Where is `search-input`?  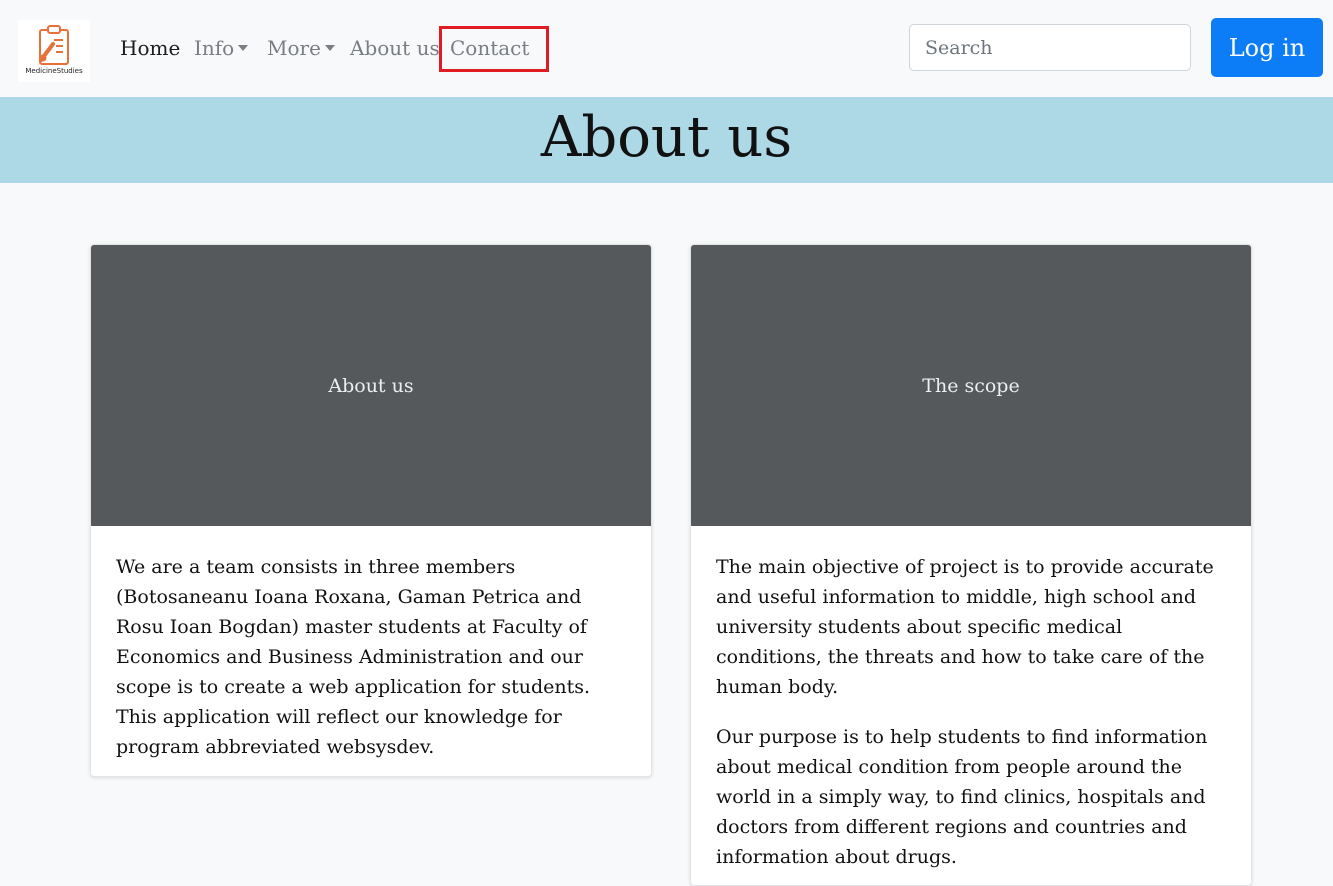
search-input is located at coordinates (1050, 47).